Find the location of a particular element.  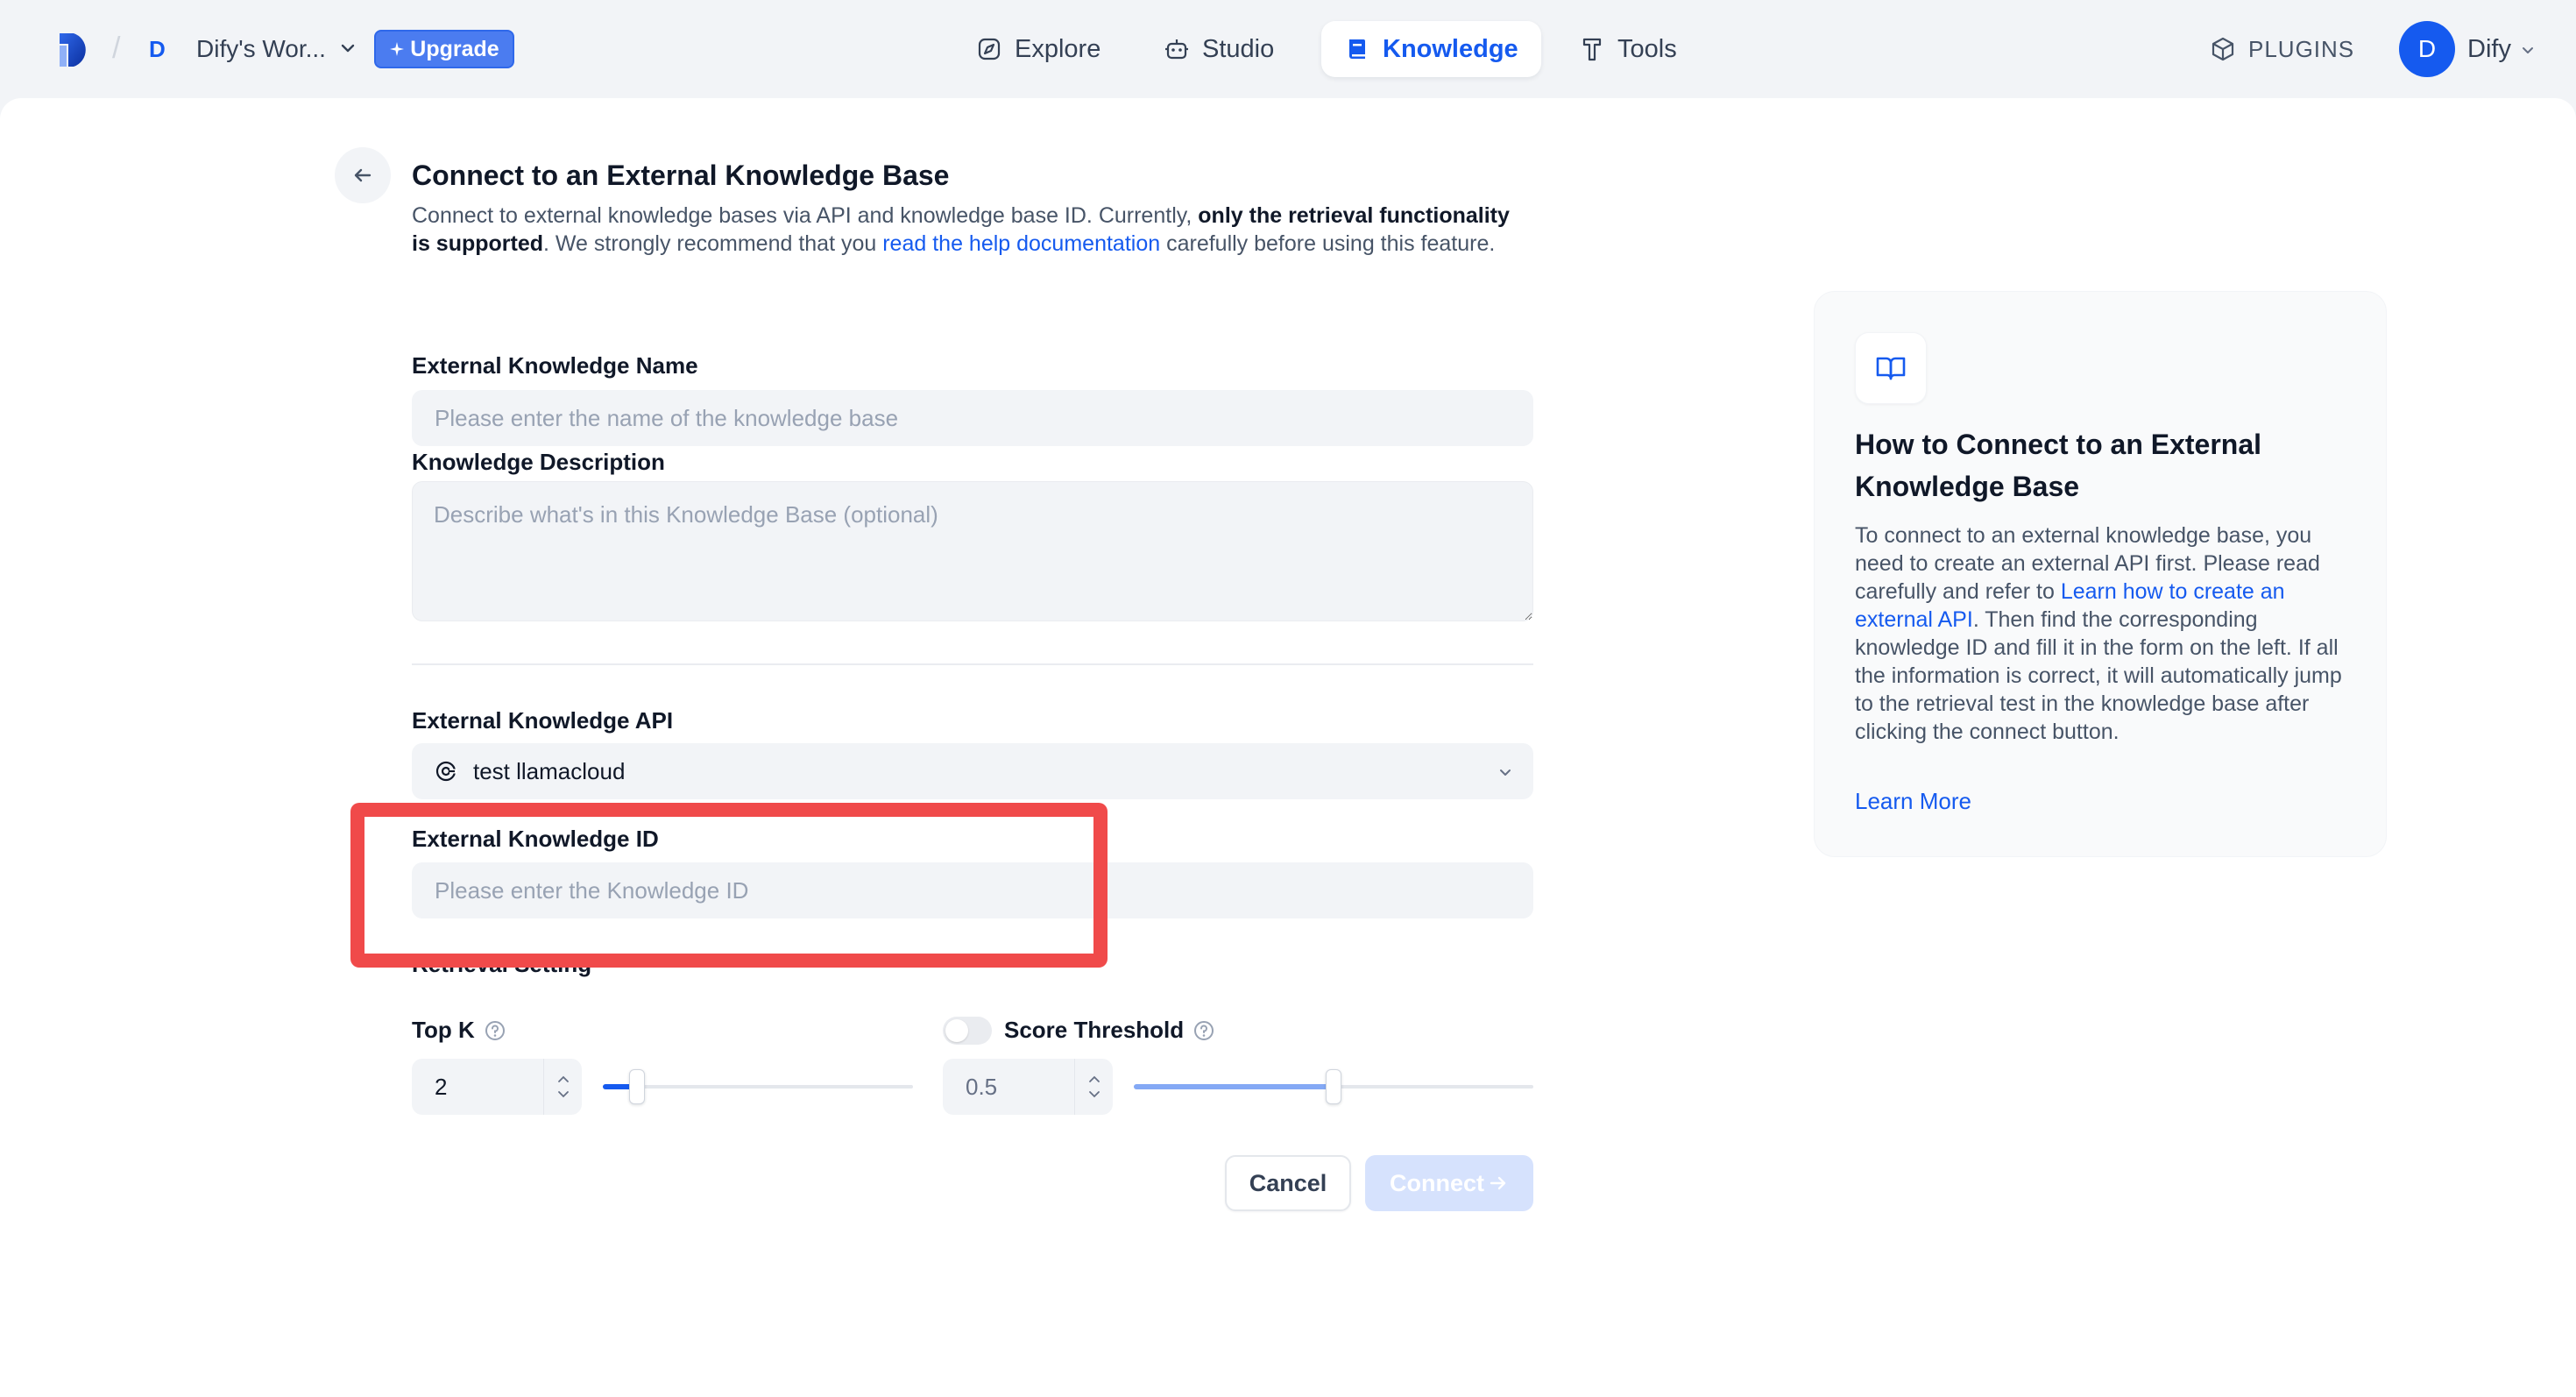

score-threshold-slider is located at coordinates (1333, 1086).